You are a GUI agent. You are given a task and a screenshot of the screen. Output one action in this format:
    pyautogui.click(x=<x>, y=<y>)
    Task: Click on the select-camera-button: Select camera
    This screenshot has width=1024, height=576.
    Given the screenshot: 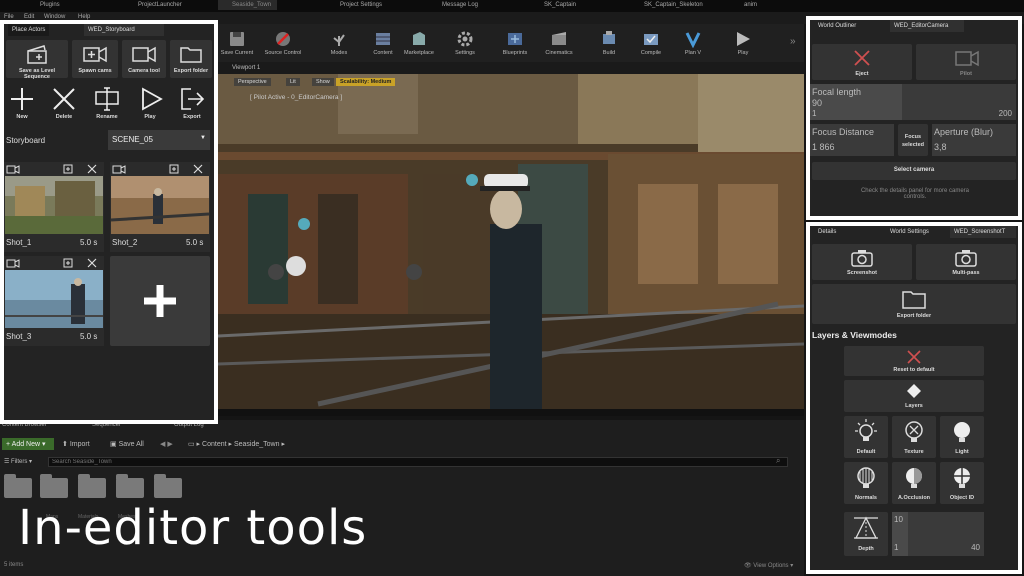 What is the action you would take?
    pyautogui.click(x=914, y=171)
    